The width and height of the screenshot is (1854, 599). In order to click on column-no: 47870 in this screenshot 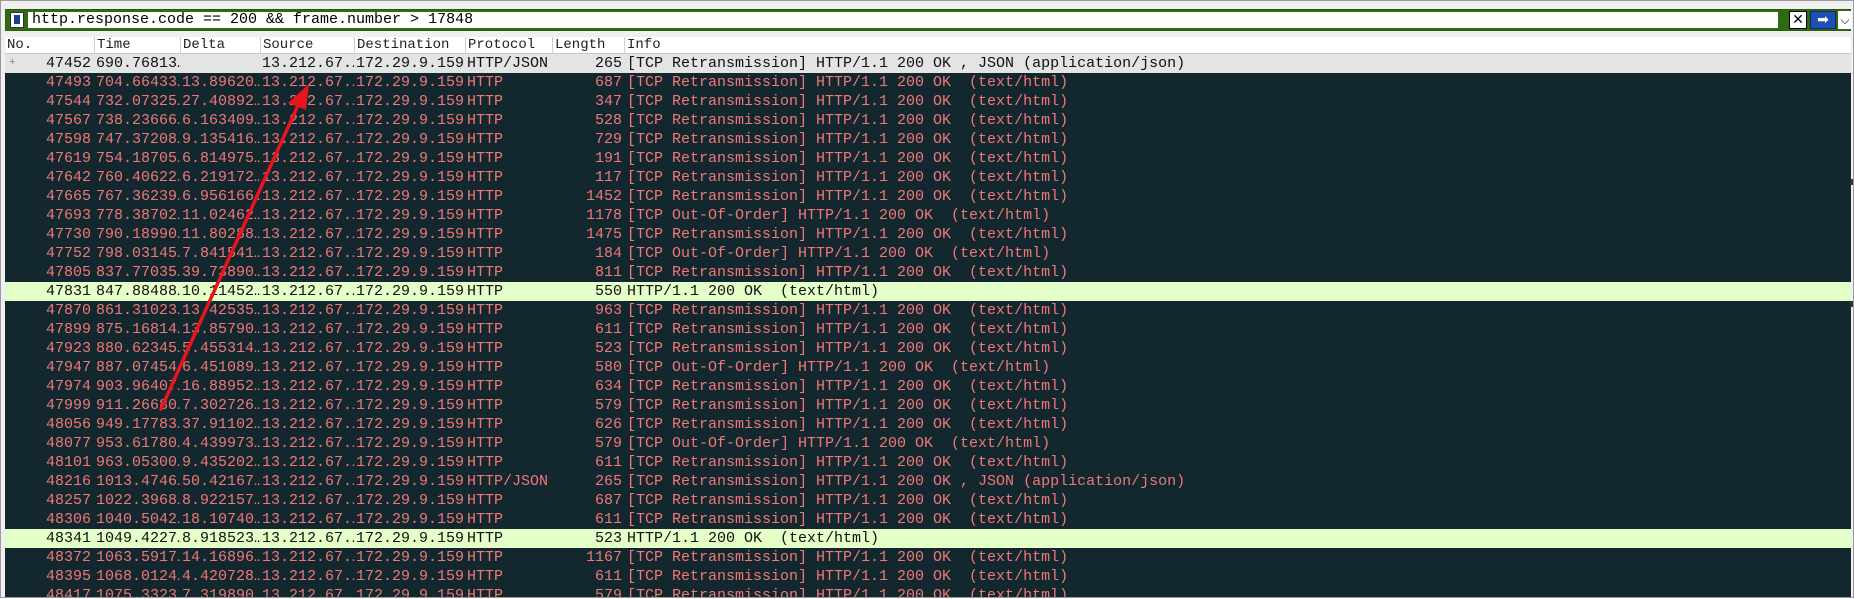, I will do `click(68, 310)`.